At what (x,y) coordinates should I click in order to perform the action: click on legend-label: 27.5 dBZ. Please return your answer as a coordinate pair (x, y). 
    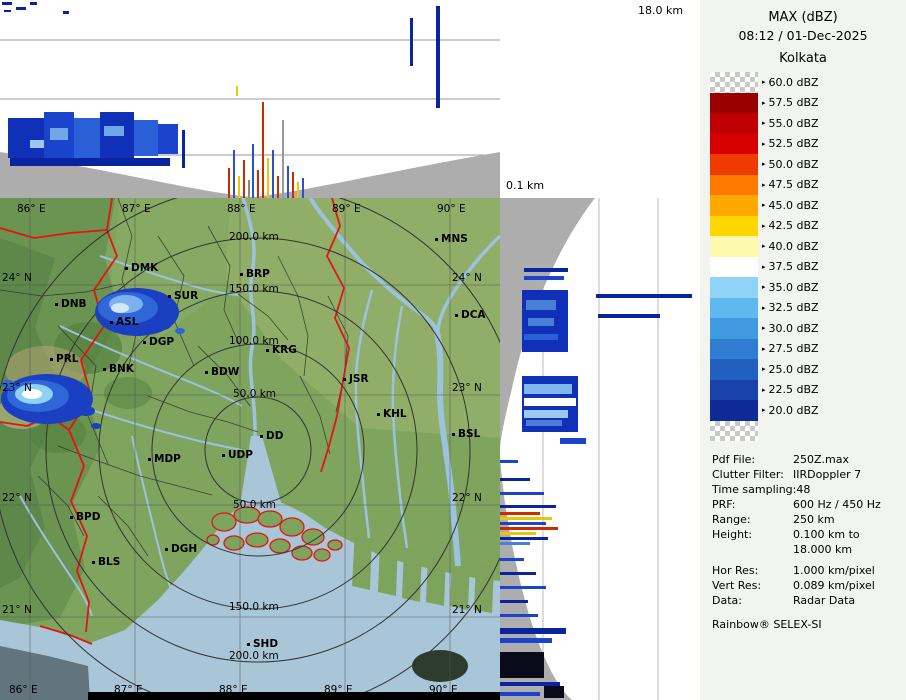
    Looking at the image, I should click on (793, 349).